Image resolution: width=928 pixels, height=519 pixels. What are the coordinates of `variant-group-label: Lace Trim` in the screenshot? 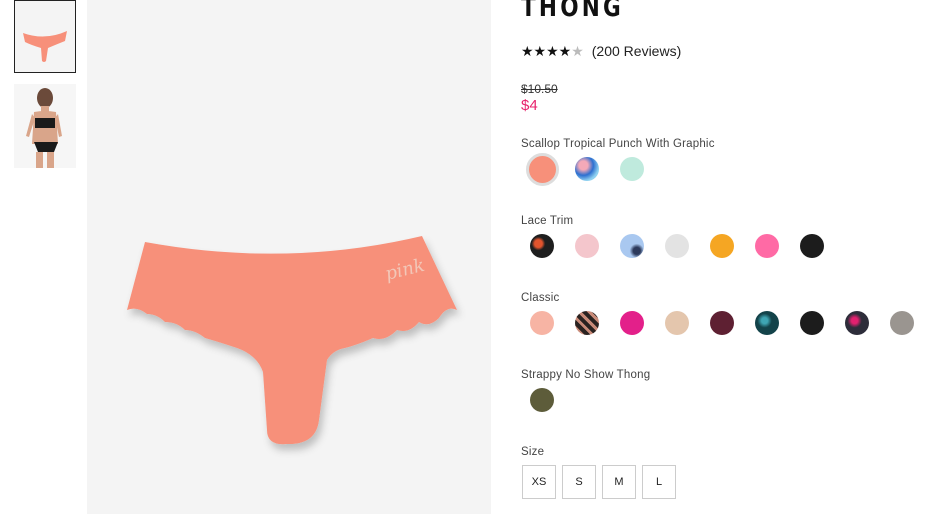 It's located at (547, 221).